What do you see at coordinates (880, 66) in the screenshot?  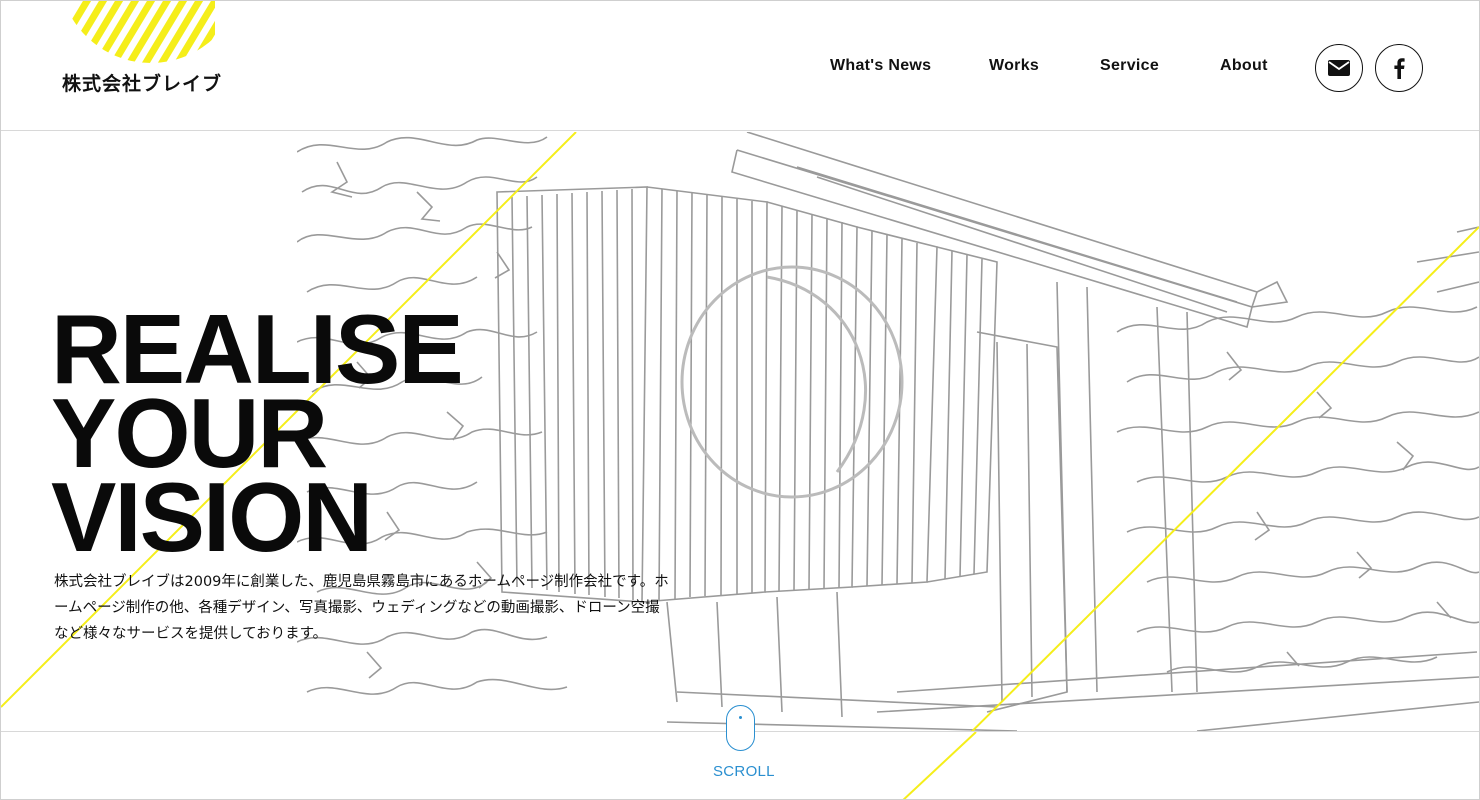 I see `nav-whats-news: What's News` at bounding box center [880, 66].